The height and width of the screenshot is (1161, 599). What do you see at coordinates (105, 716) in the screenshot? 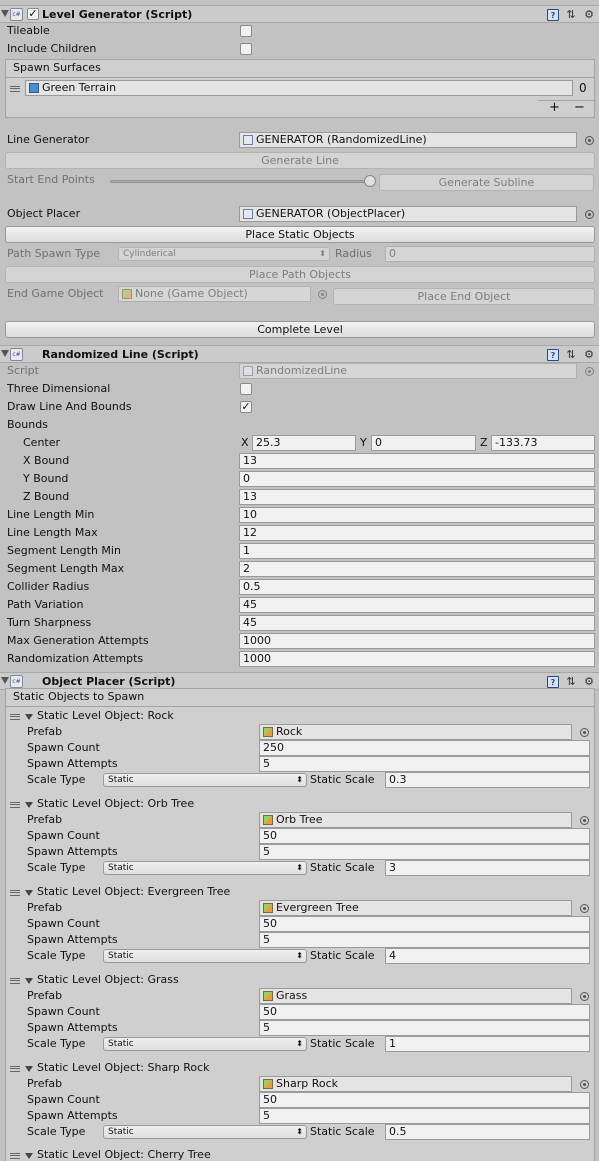
I see `item-title: Static Level Object: Rock` at bounding box center [105, 716].